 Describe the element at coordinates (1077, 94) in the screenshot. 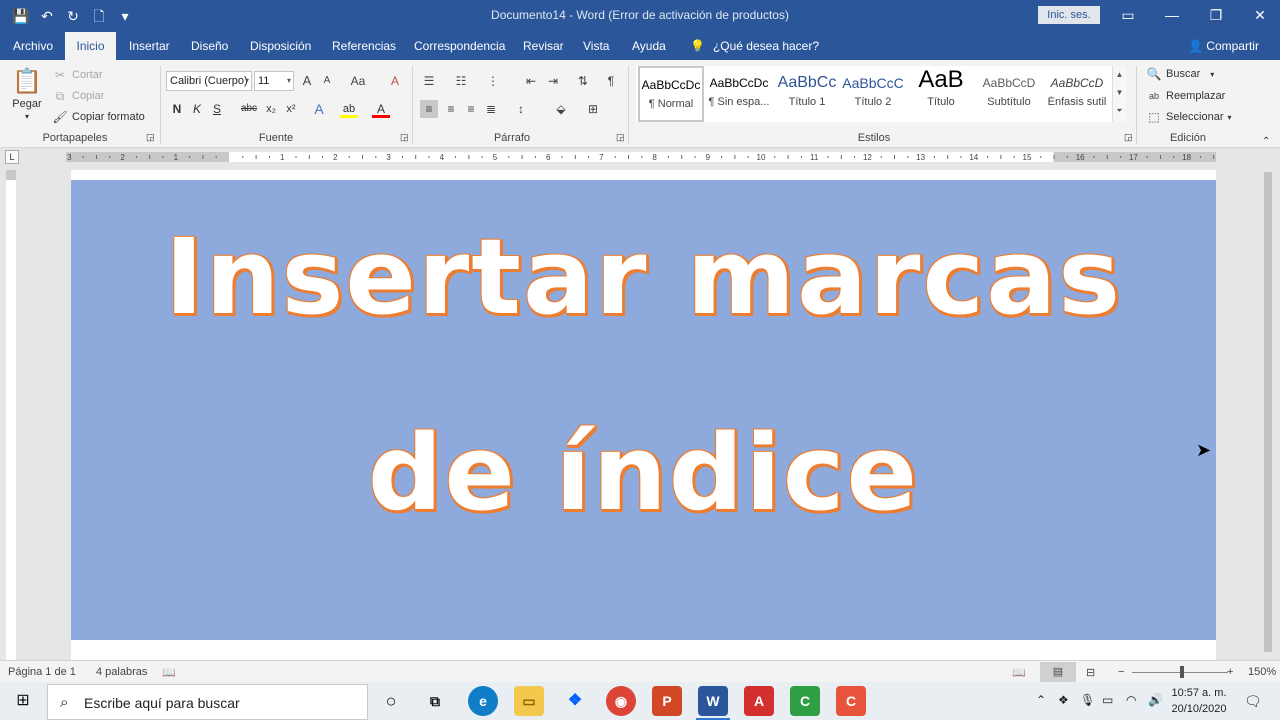

I see `style-subtle-emphasis: AaBbCcD Énfasis sutil` at that location.